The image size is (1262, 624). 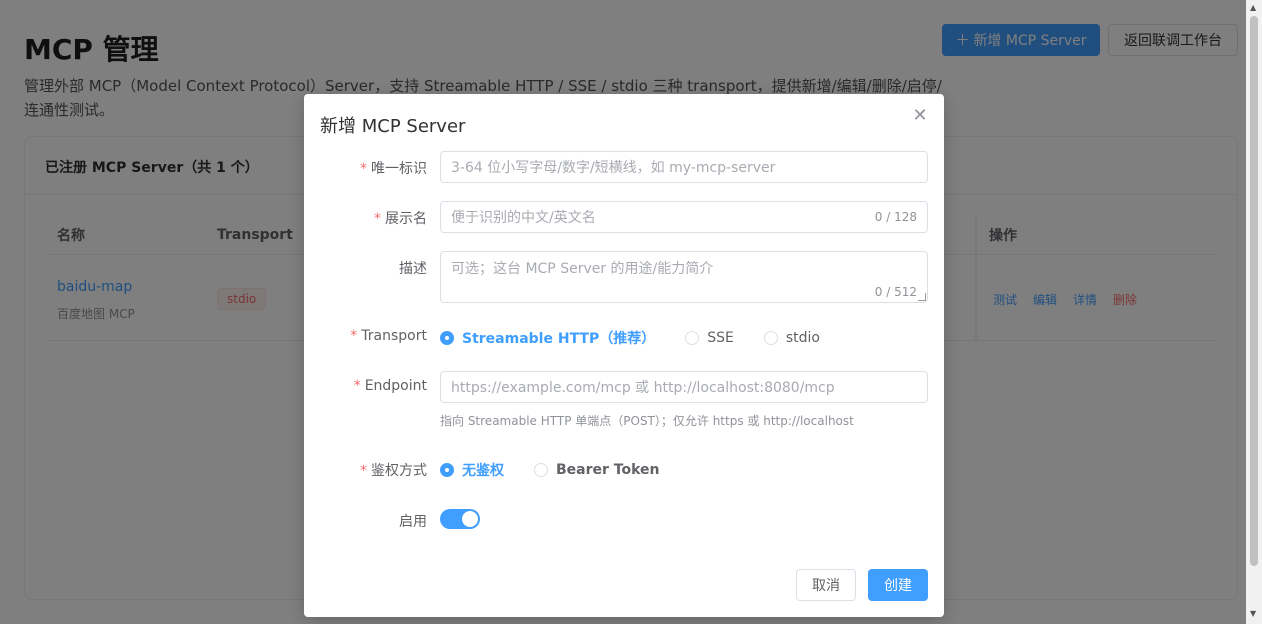 What do you see at coordinates (1253, 7) in the screenshot?
I see `scroll-up-arrow-icon: ▲` at bounding box center [1253, 7].